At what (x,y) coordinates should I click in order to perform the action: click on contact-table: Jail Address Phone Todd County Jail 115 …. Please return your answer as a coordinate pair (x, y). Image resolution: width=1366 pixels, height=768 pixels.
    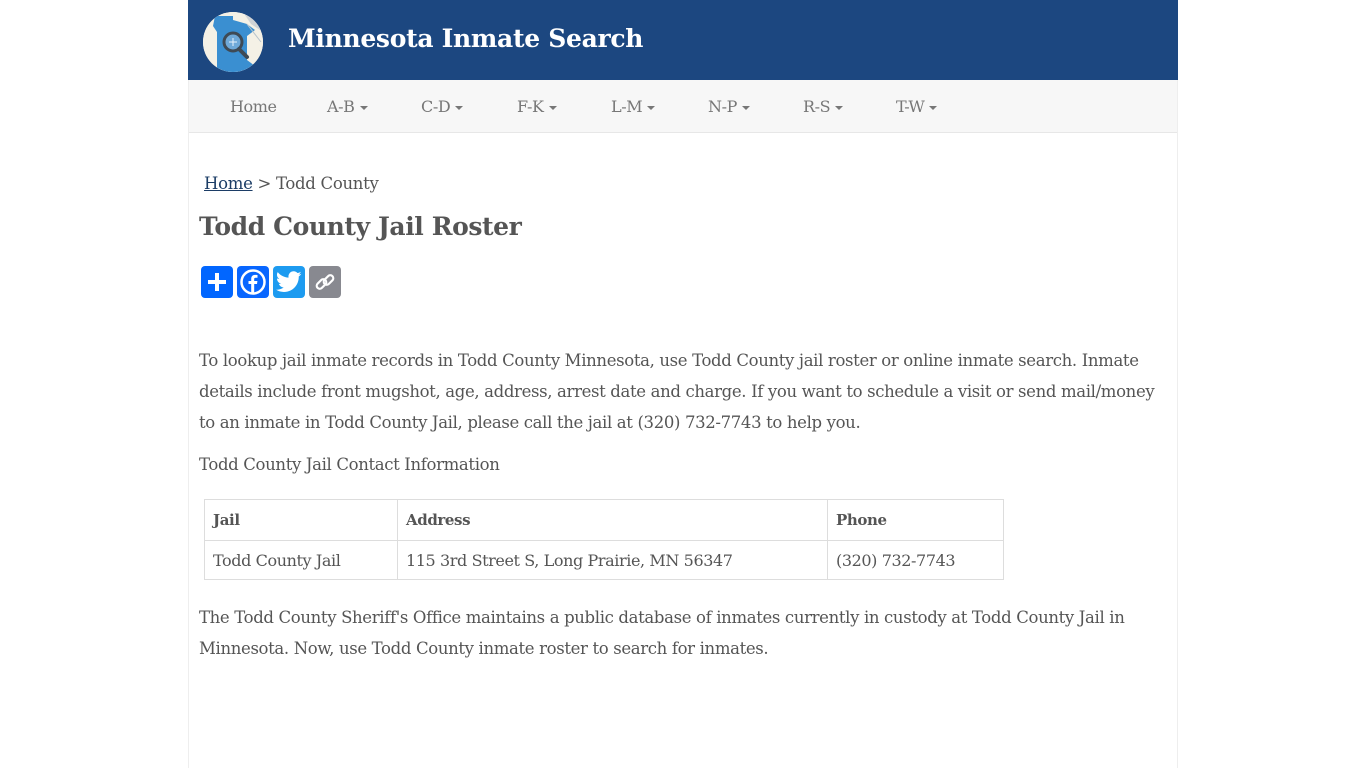
    Looking at the image, I should click on (604, 539).